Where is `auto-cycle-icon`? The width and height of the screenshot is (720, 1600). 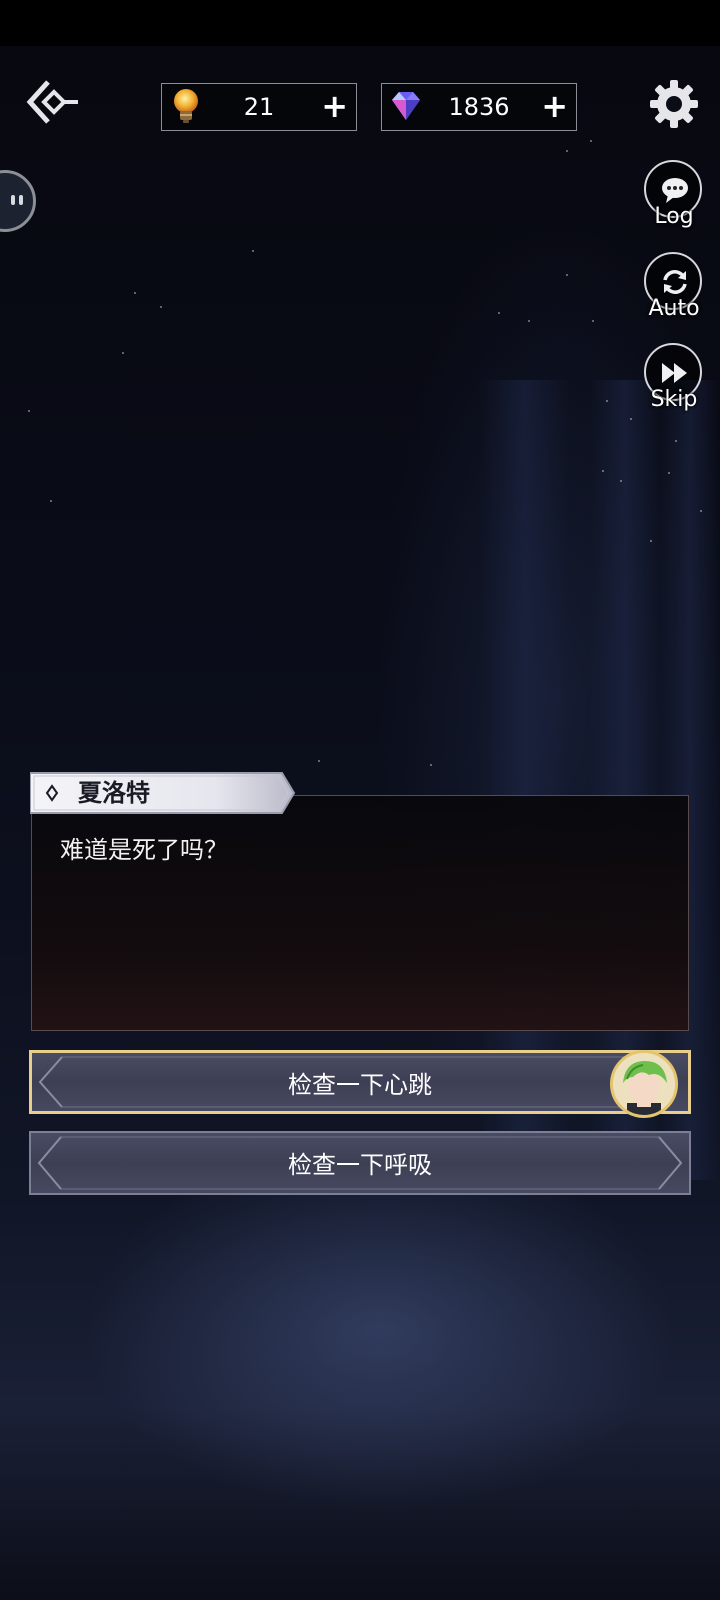
auto-cycle-icon is located at coordinates (675, 282).